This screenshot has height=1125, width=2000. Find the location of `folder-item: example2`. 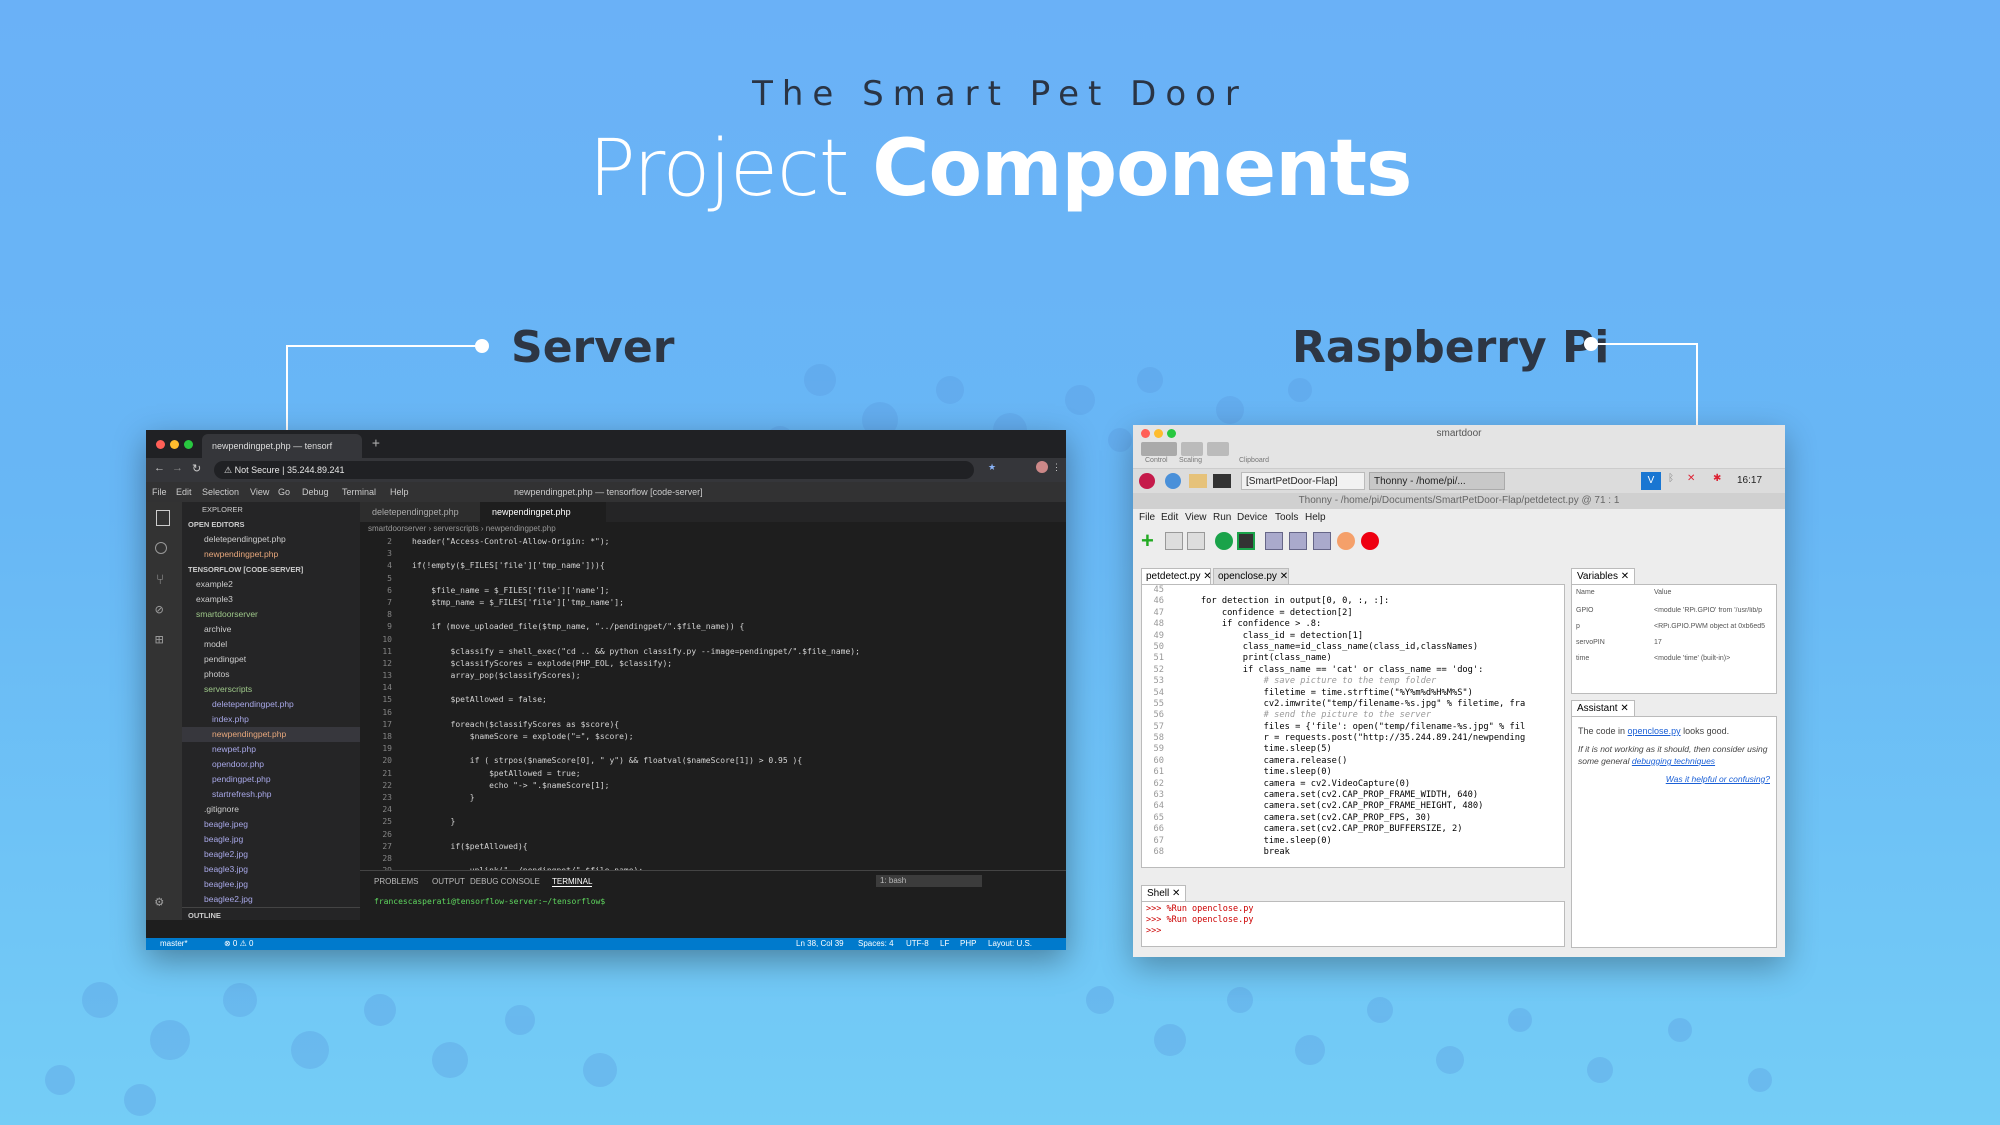

folder-item: example2 is located at coordinates (271, 584).